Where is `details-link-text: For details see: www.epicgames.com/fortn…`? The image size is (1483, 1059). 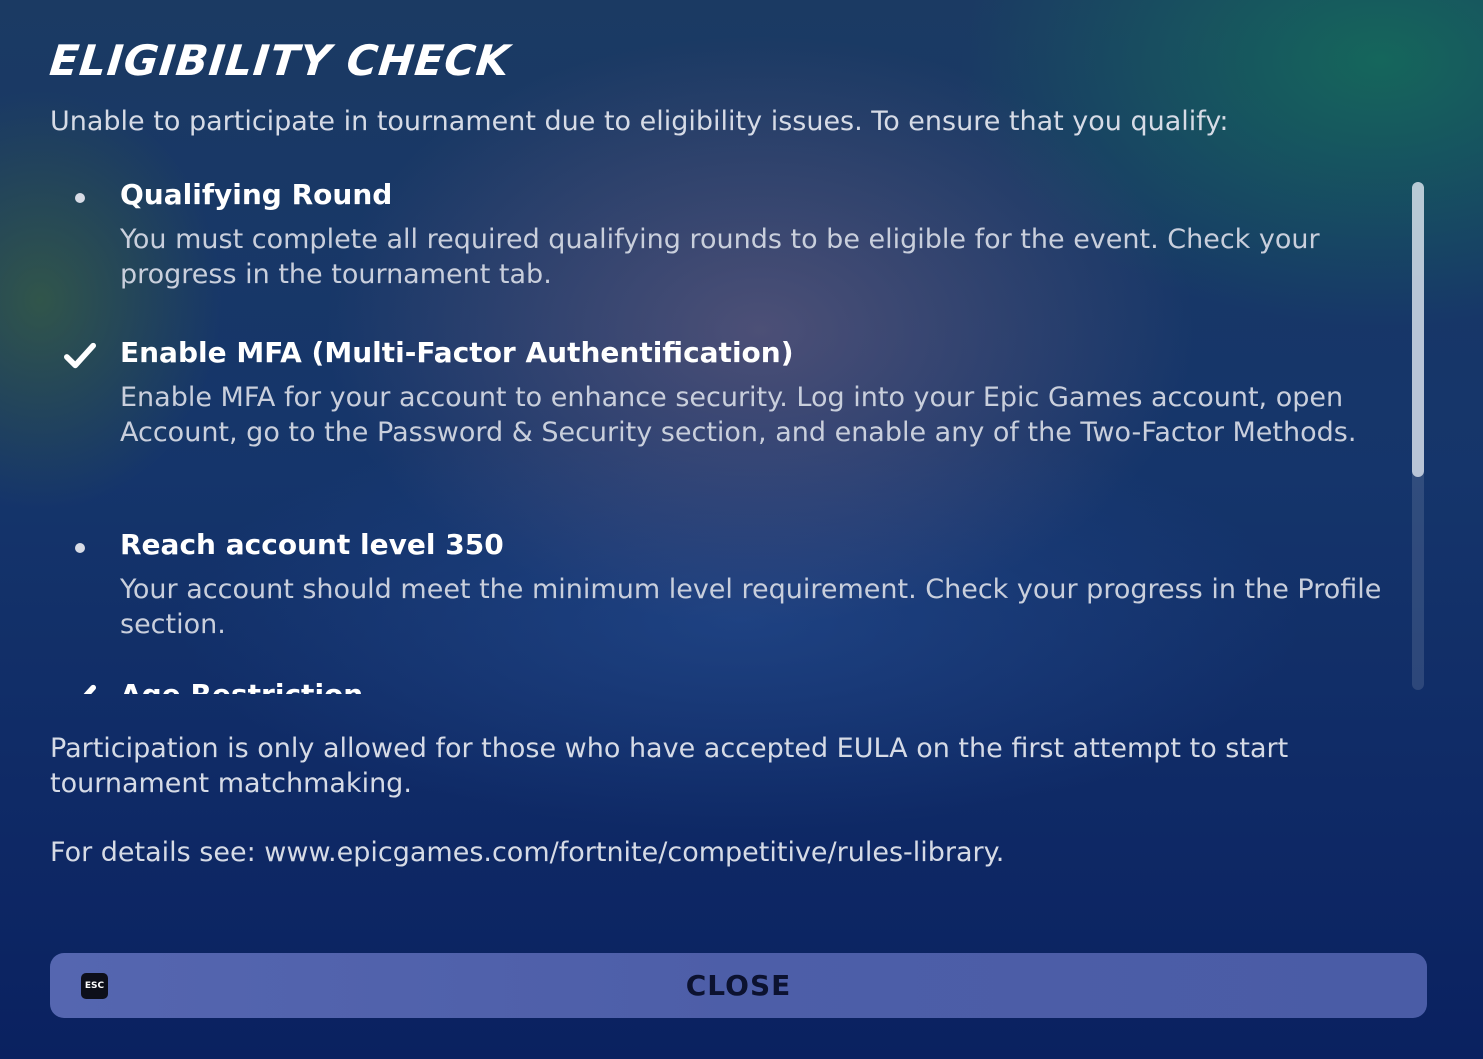 details-link-text: For details see: www.epicgames.com/fortn… is located at coordinates (527, 852).